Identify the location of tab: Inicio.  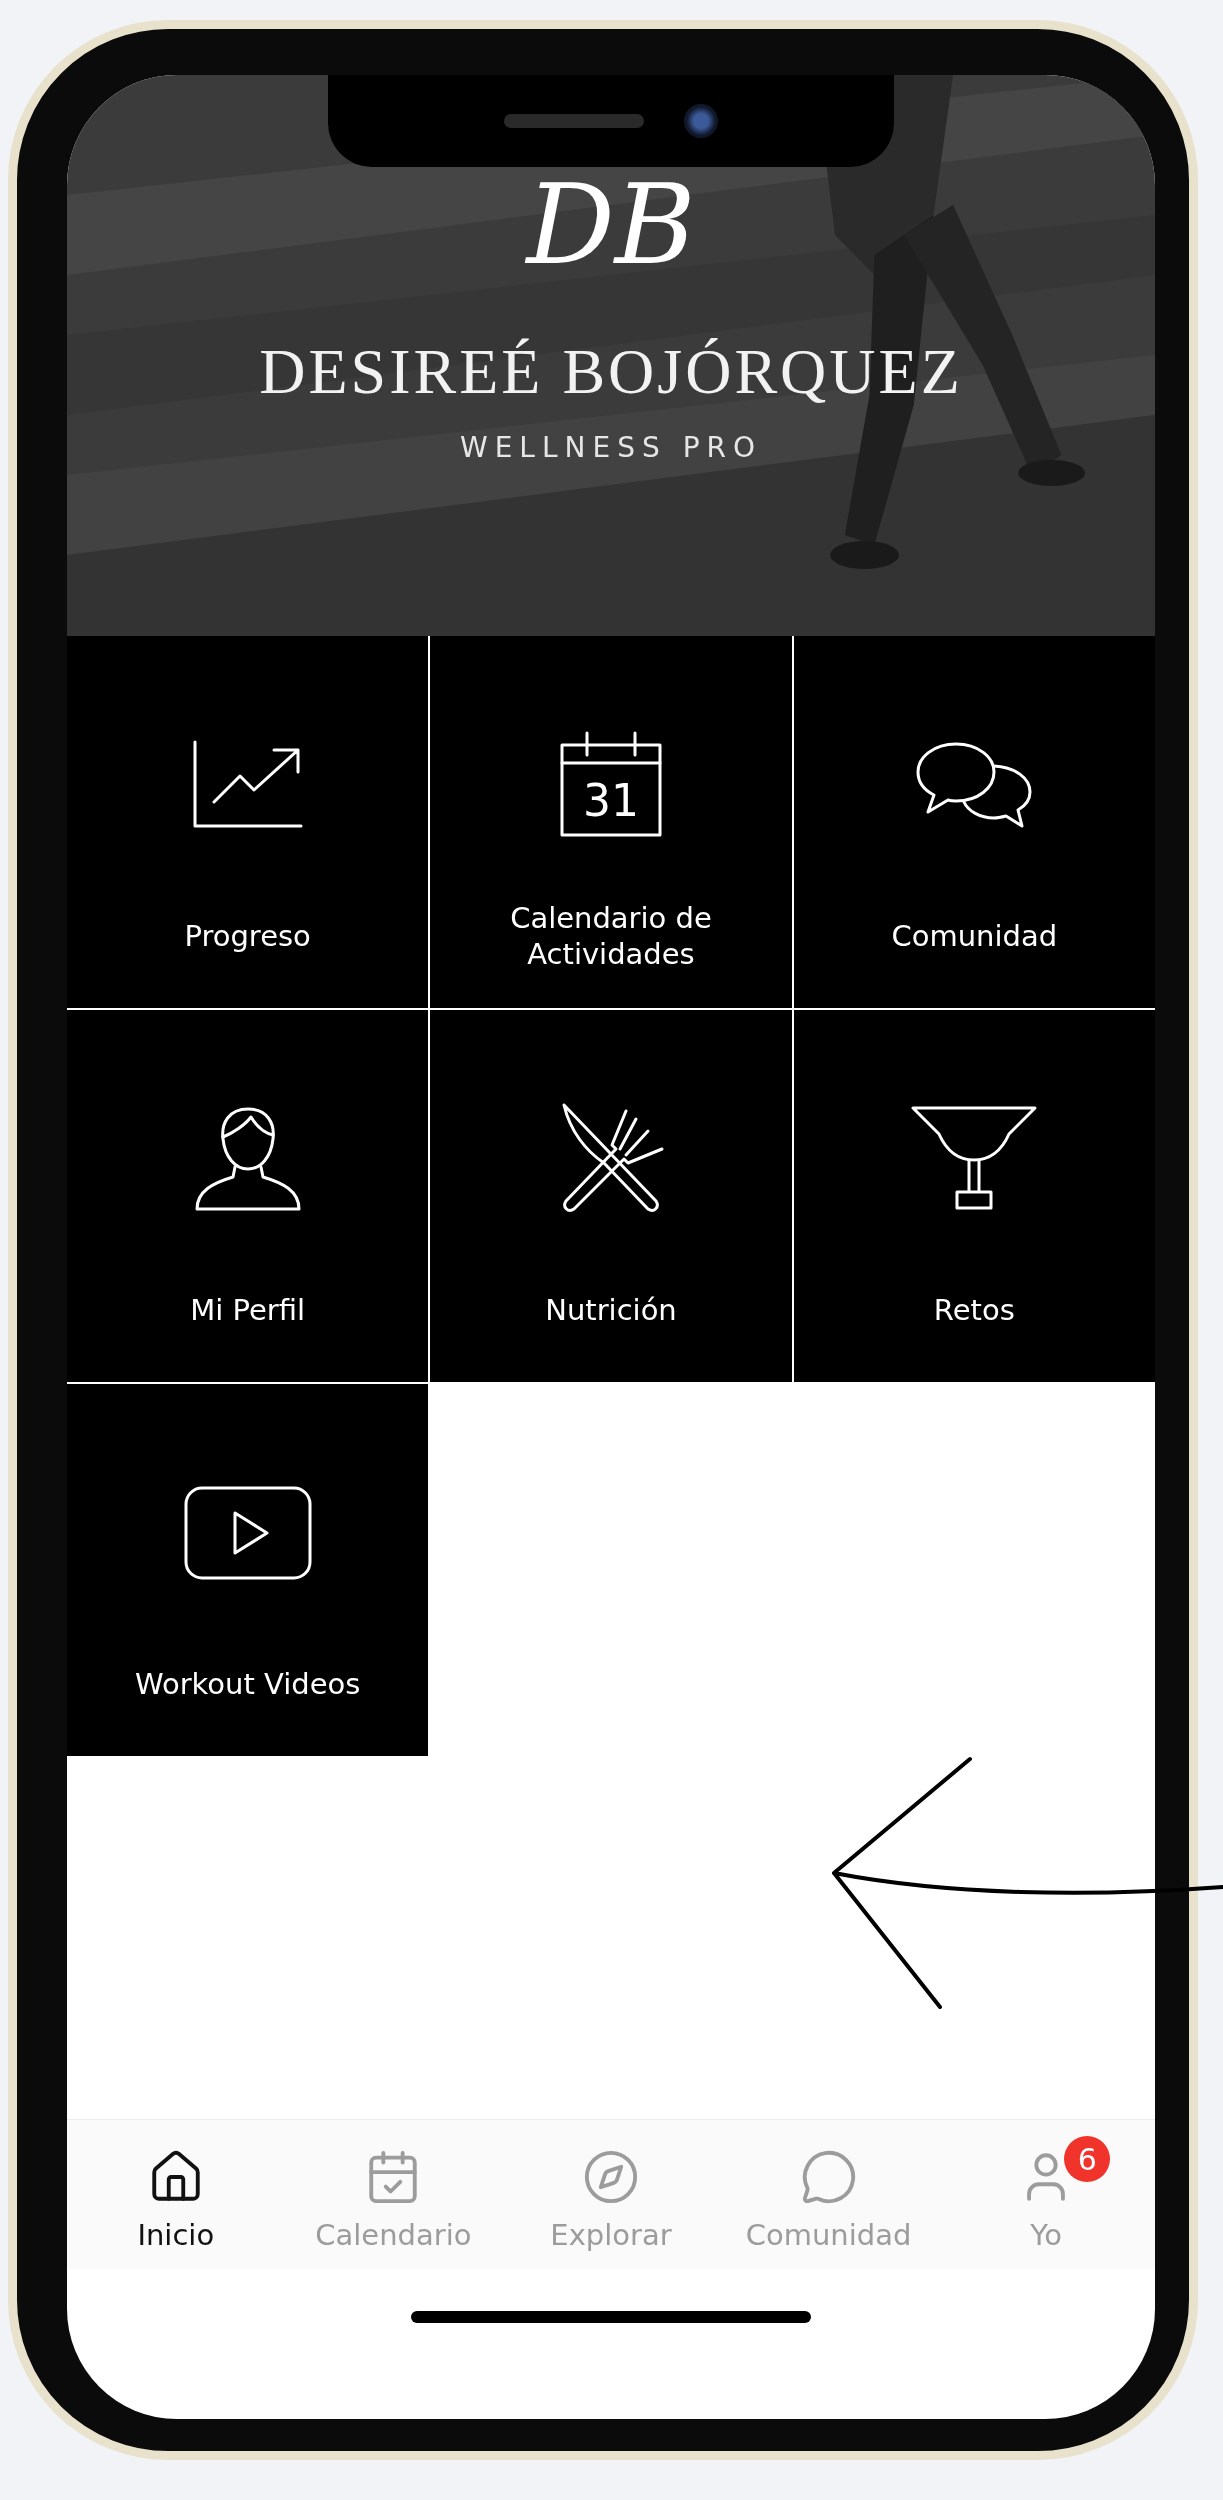
(175, 2194).